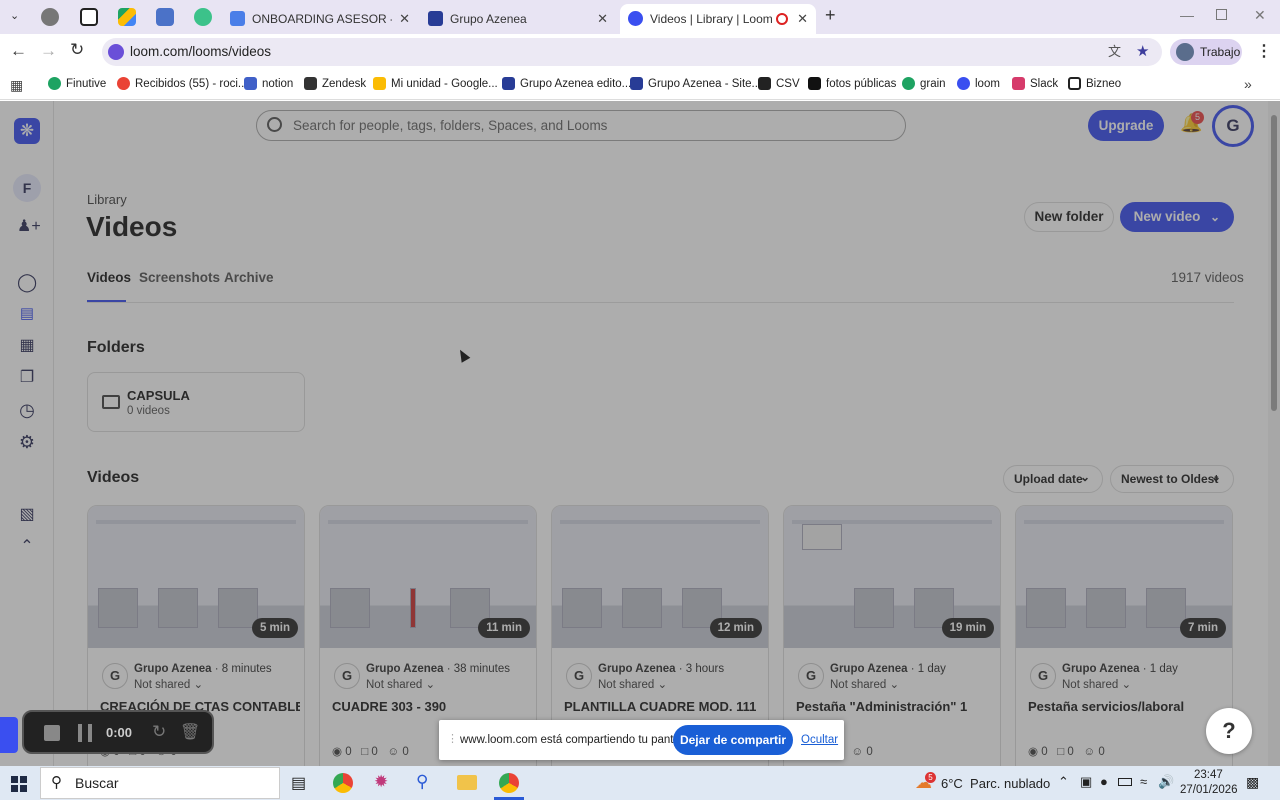  Describe the element at coordinates (19, 784) in the screenshot. I see `windows-start-icon` at that location.